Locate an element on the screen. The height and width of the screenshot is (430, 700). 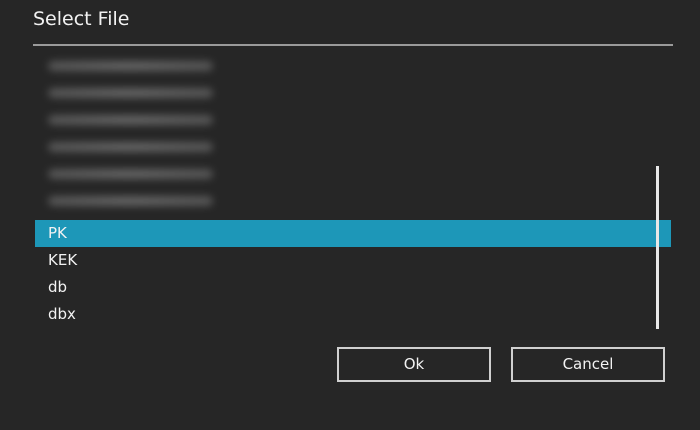
file-item-db: db is located at coordinates (353, 287).